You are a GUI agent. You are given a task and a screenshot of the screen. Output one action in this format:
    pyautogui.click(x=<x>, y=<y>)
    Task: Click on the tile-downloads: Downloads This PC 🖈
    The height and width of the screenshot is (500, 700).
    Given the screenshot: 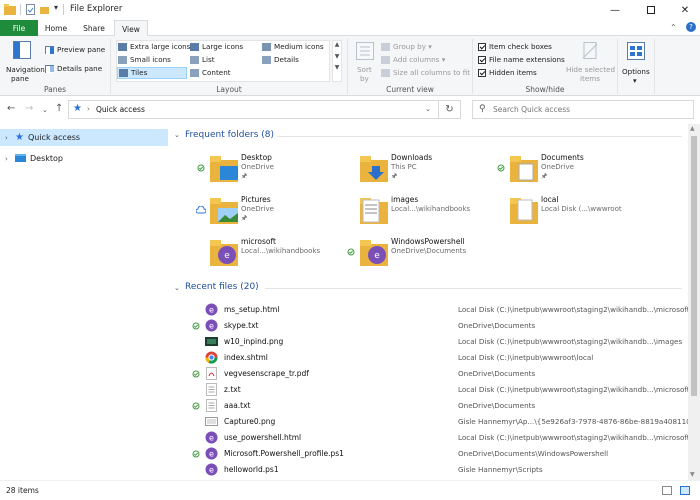 What is the action you would take?
    pyautogui.click(x=415, y=170)
    